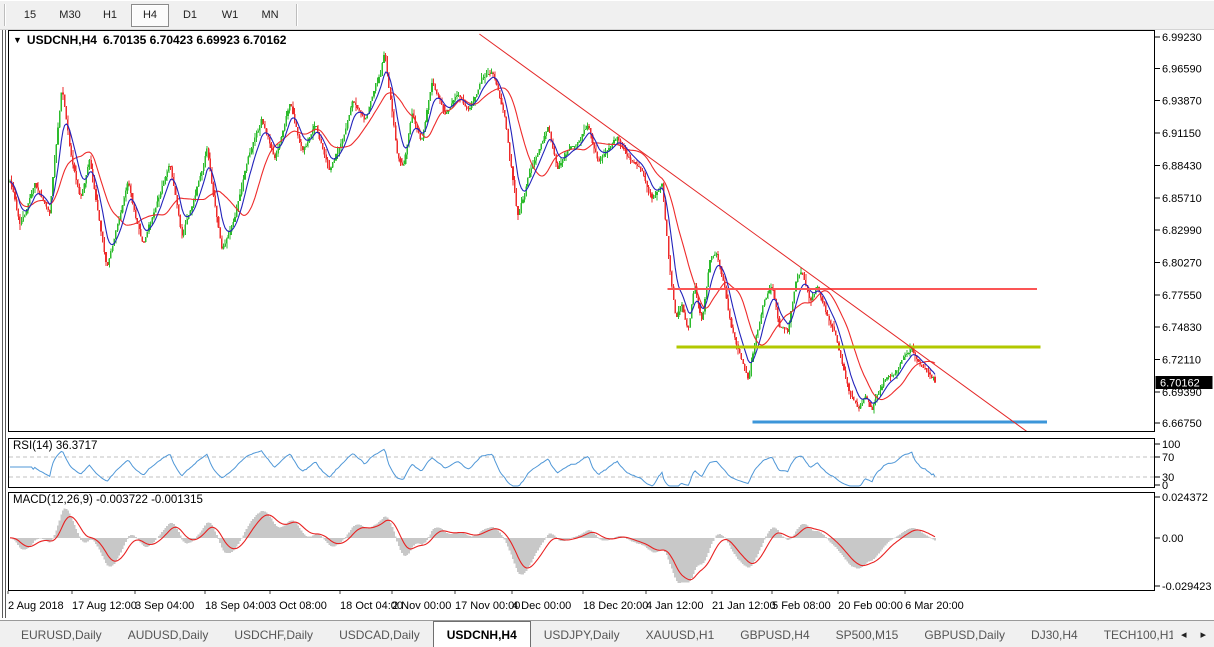 The image size is (1214, 647). What do you see at coordinates (70, 15) in the screenshot?
I see `timeframe-button-m30: M30` at bounding box center [70, 15].